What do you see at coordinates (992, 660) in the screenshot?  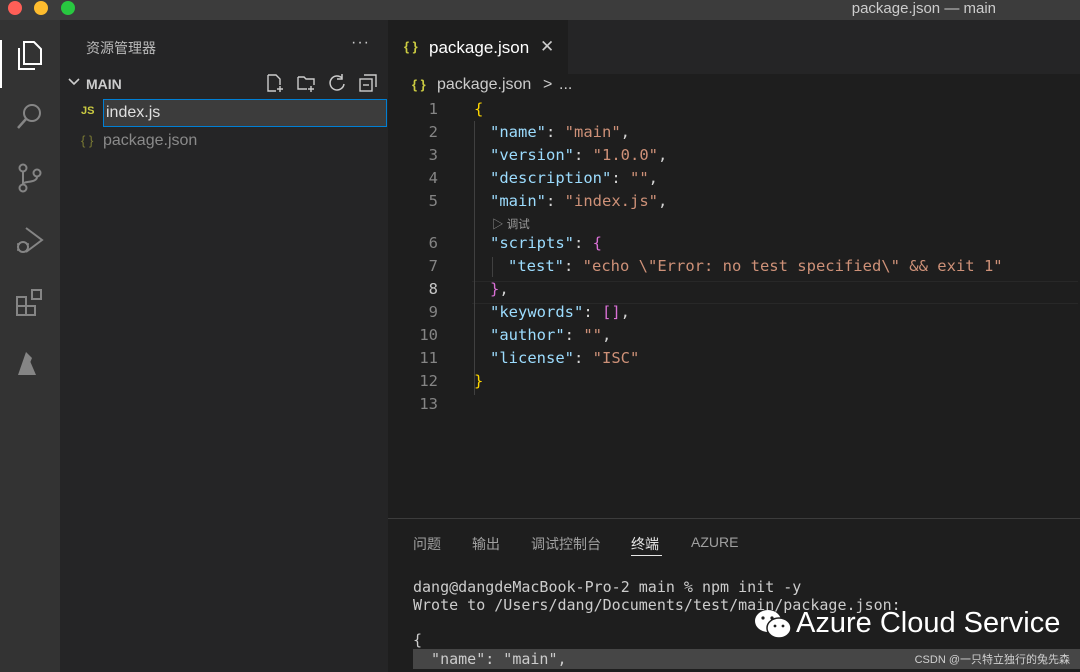 I see `watermark-credit: CSDN @一只特立独行的兔先森` at bounding box center [992, 660].